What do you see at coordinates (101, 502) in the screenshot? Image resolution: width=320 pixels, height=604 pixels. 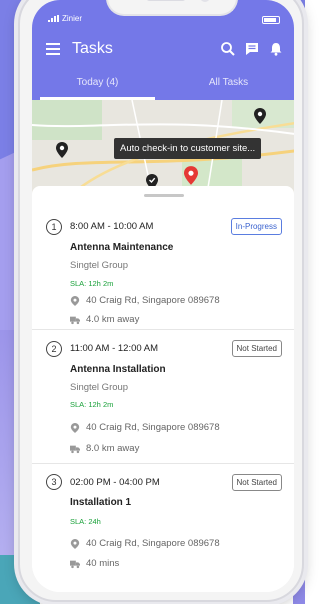 I see `task-name: Installation 1` at bounding box center [101, 502].